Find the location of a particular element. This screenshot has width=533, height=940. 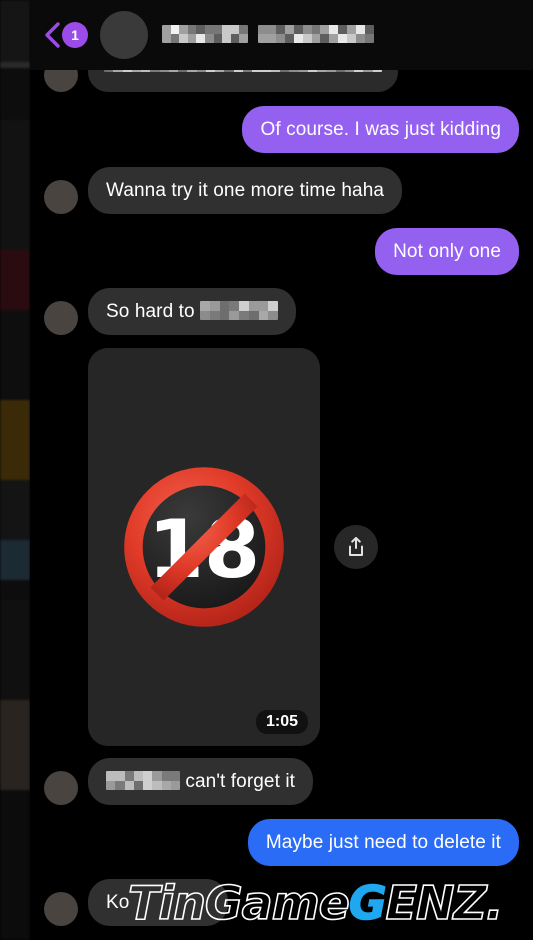

share-button is located at coordinates (356, 547).